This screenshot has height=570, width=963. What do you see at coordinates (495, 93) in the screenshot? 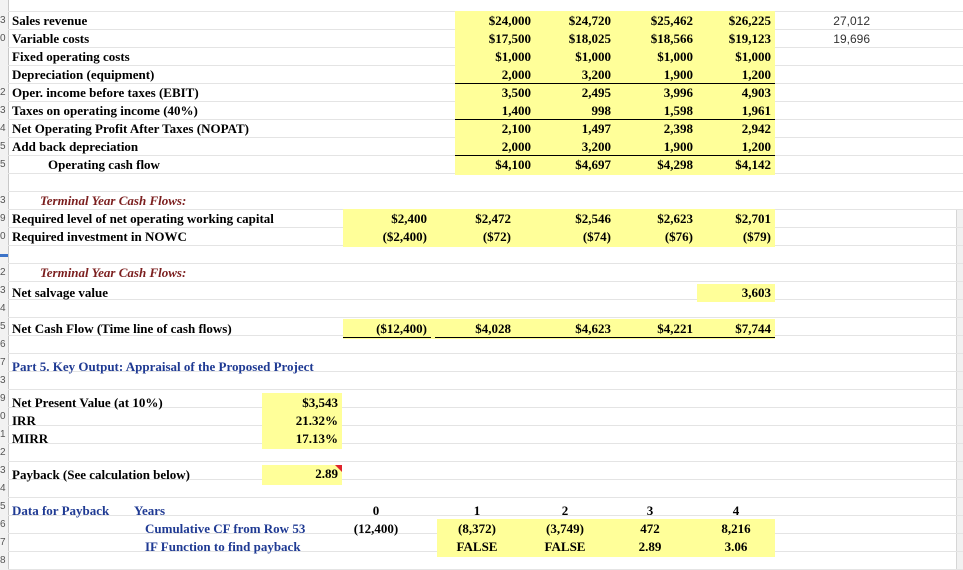
I see `cell-ebit-year-1: 3,500` at bounding box center [495, 93].